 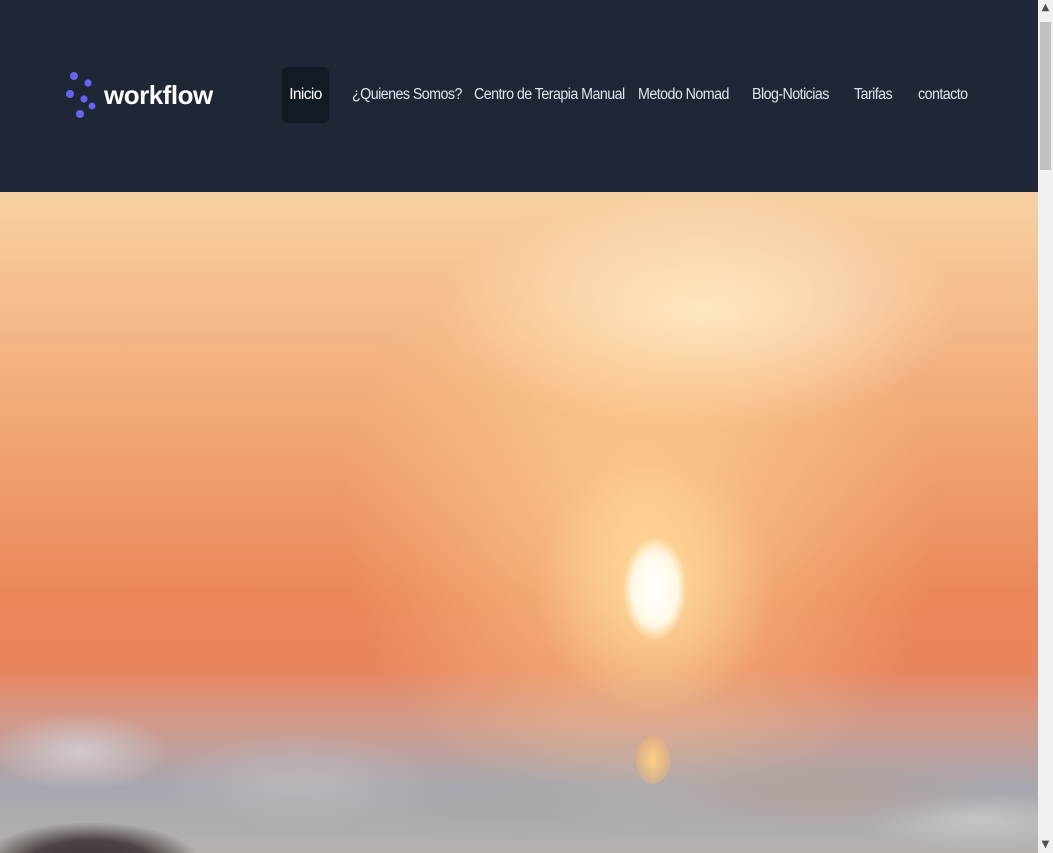 I want to click on nav-item-inicio: Inicio, so click(x=305, y=95).